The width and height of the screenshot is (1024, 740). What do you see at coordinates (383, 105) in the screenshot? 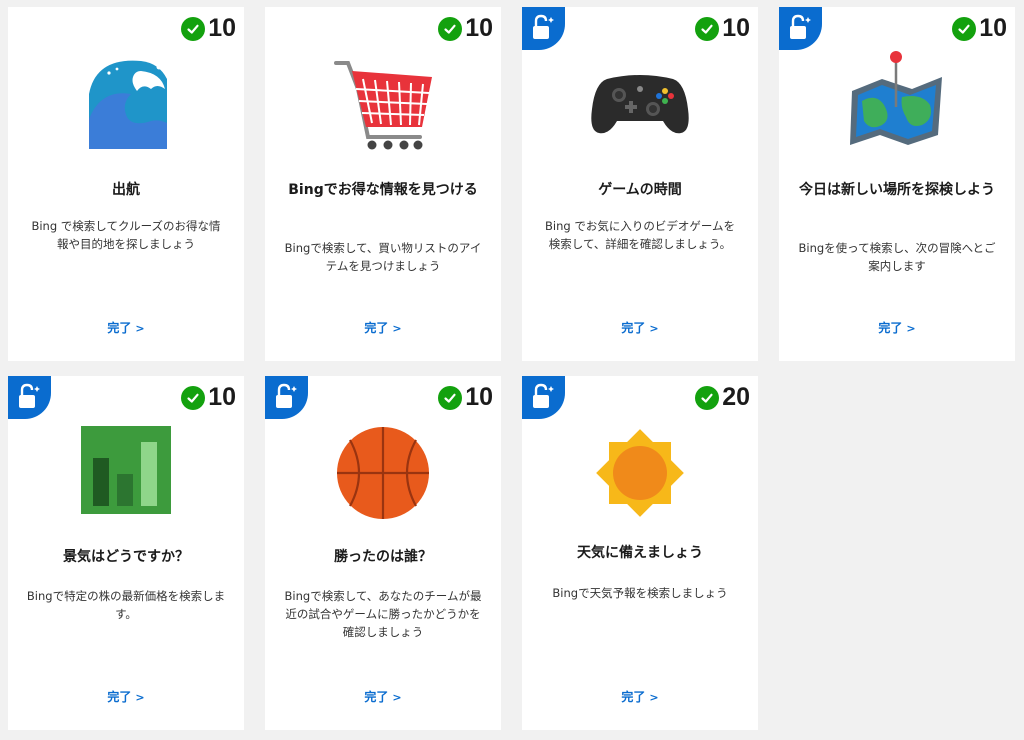
I see `shopping-cart-icon` at bounding box center [383, 105].